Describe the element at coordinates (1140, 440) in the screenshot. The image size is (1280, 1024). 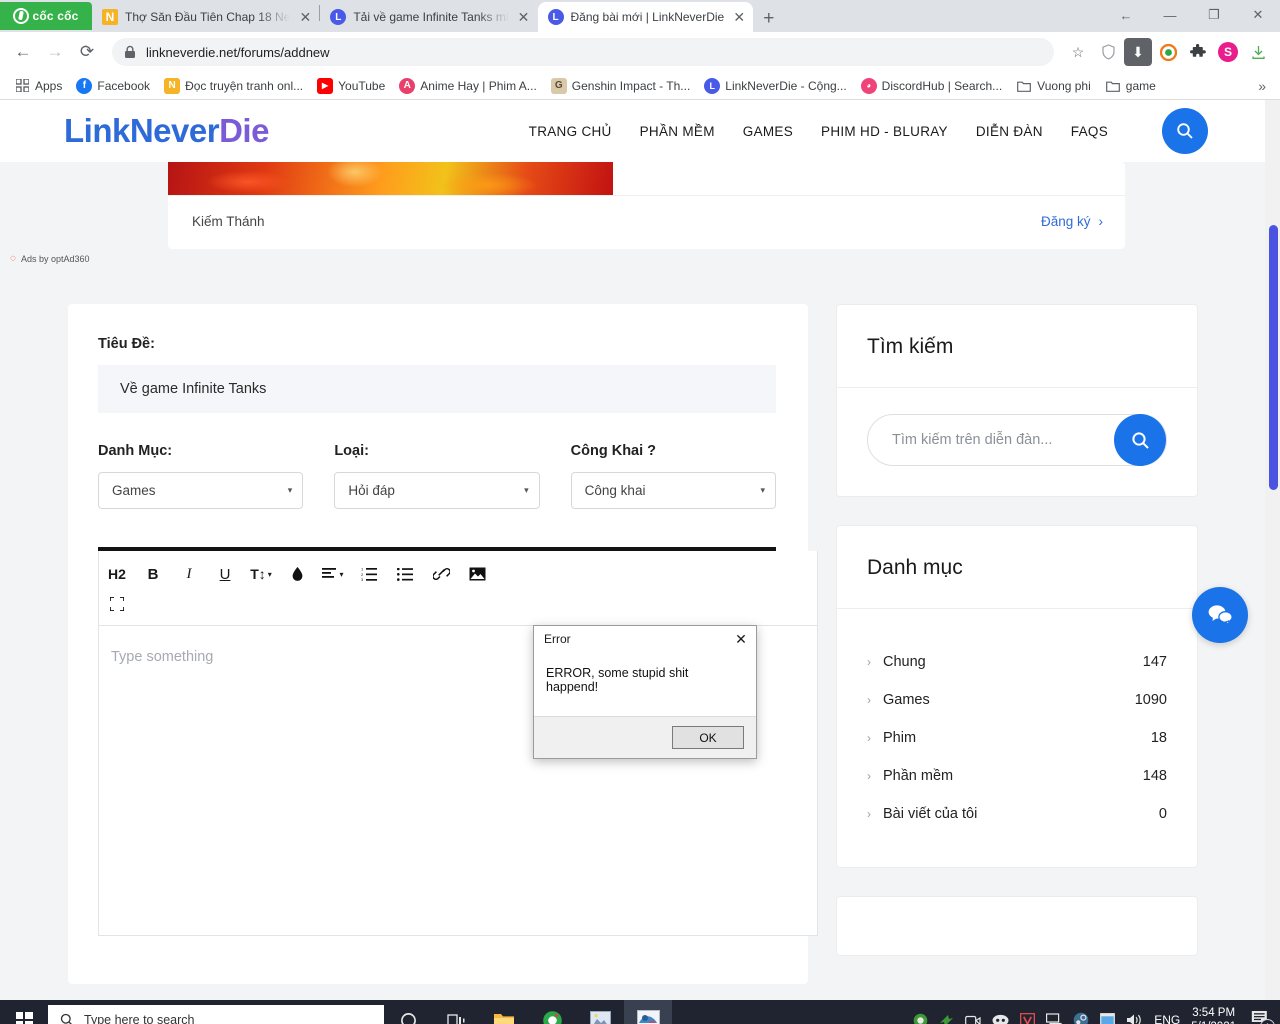
I see `forum-search-button` at that location.